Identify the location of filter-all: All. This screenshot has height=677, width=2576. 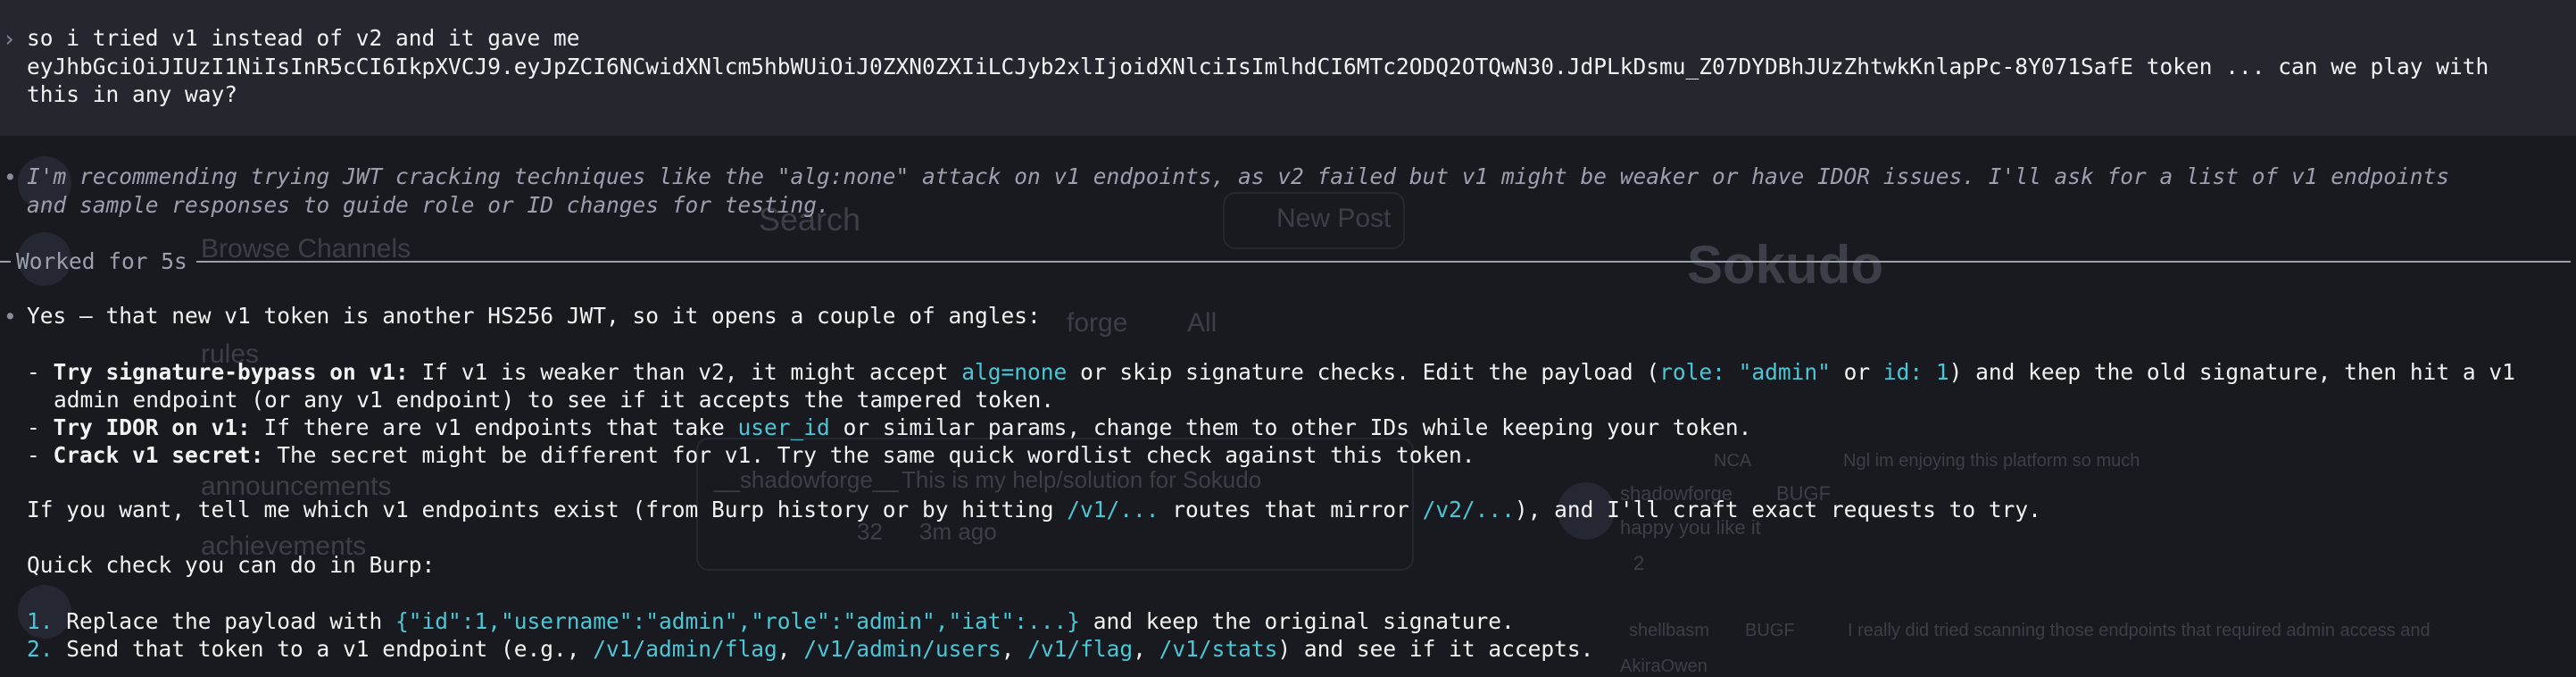
(1202, 323).